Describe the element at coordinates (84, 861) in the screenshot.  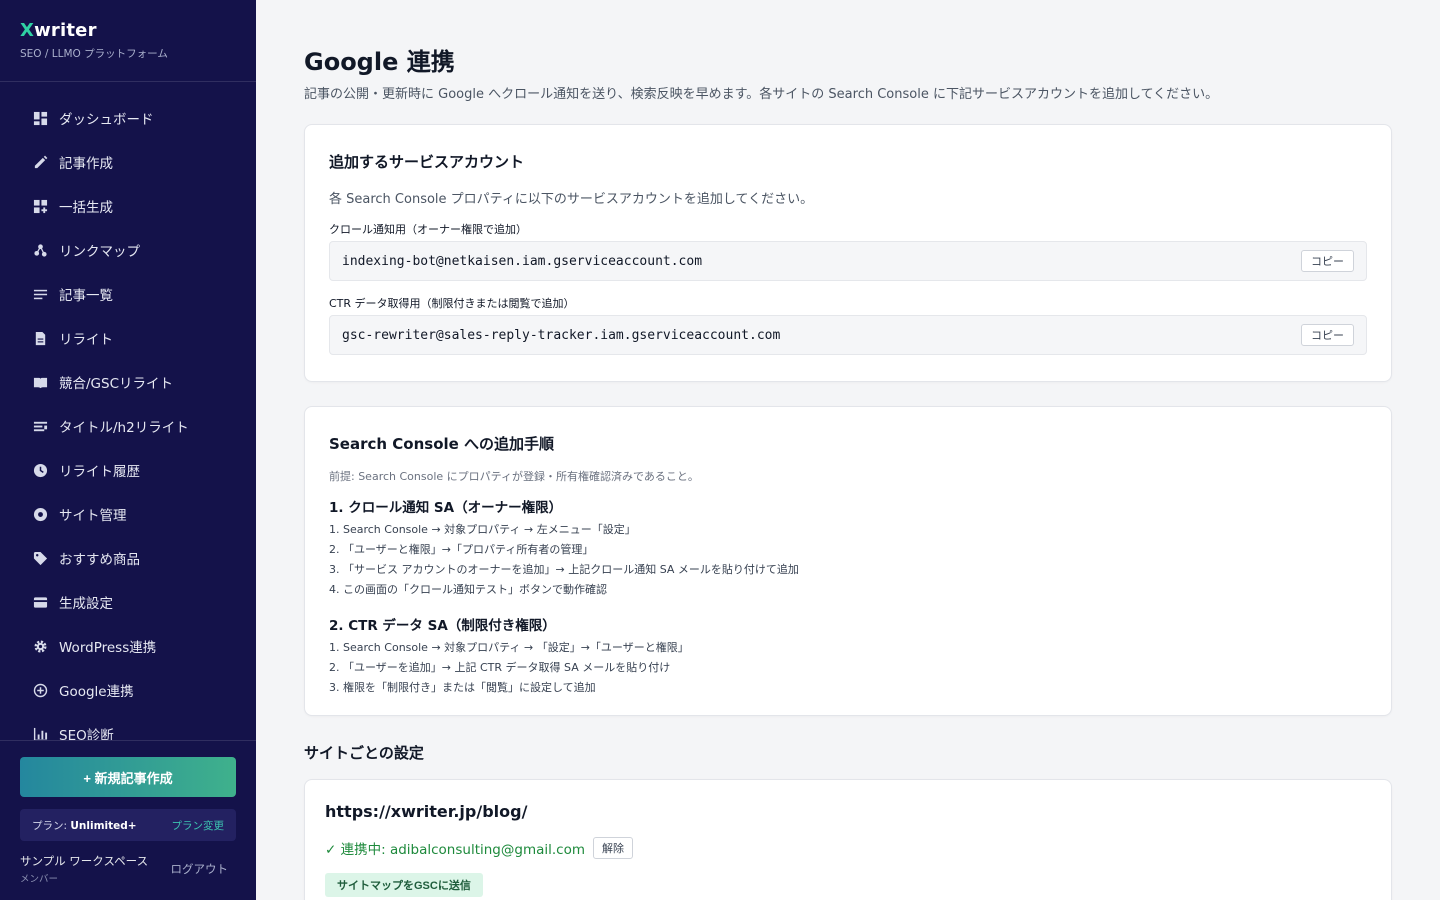
I see `workspace-name: サンプル ワークスペース` at that location.